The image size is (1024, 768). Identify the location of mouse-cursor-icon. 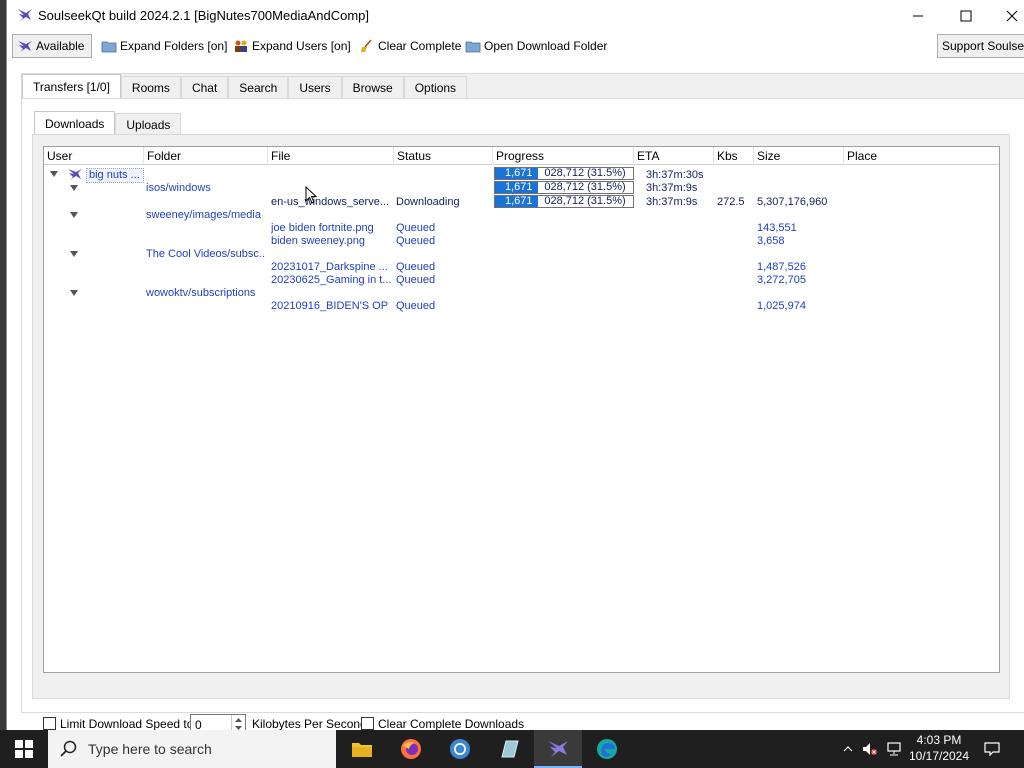
(311, 196).